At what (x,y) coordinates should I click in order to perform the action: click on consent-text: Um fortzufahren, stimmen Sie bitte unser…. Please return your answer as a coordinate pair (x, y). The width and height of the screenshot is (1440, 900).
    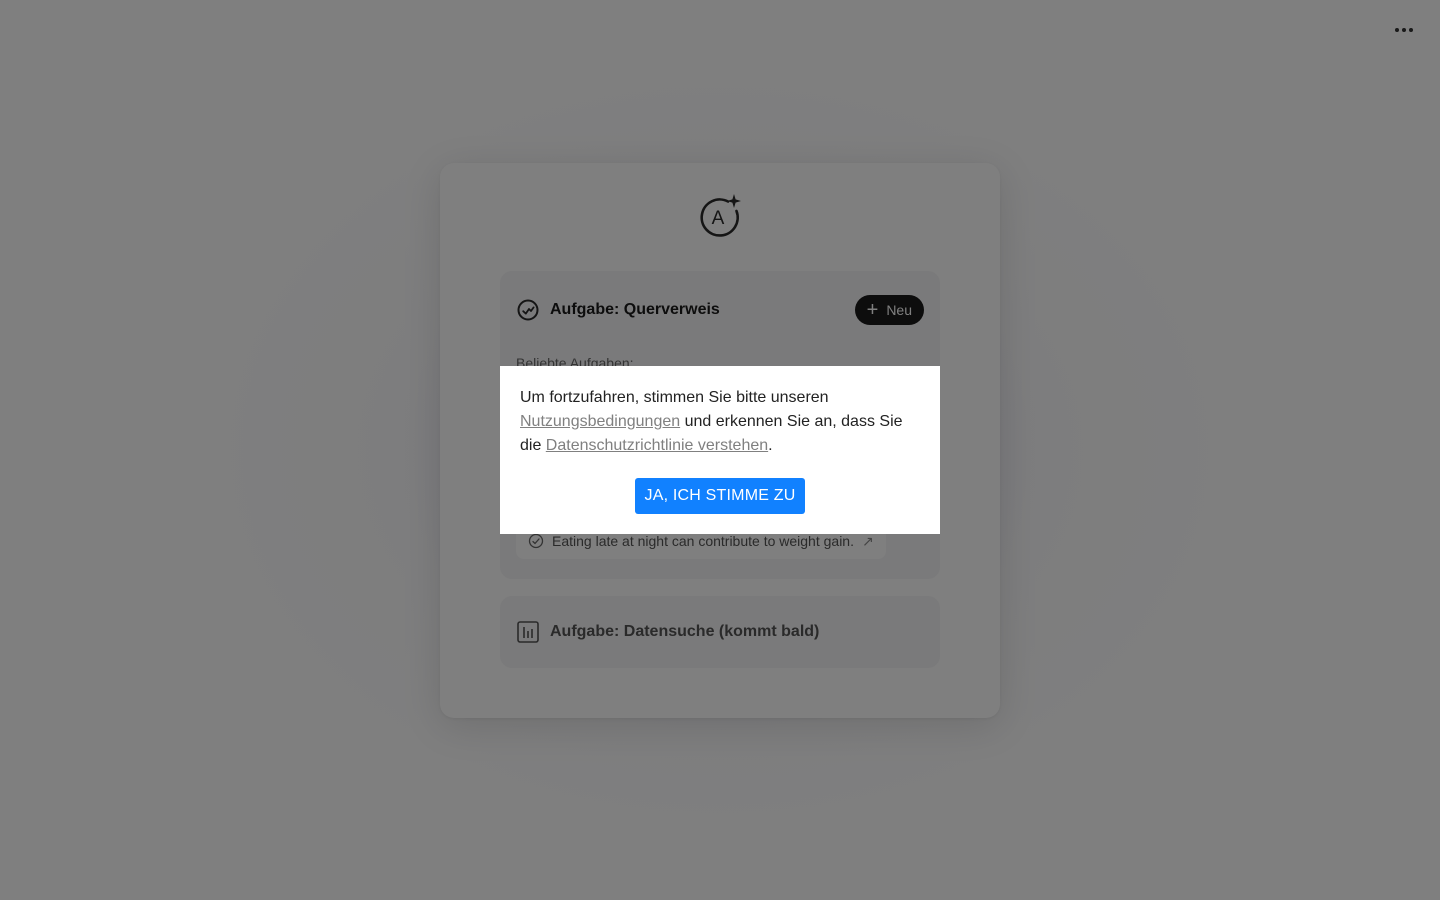
    Looking at the image, I should click on (720, 422).